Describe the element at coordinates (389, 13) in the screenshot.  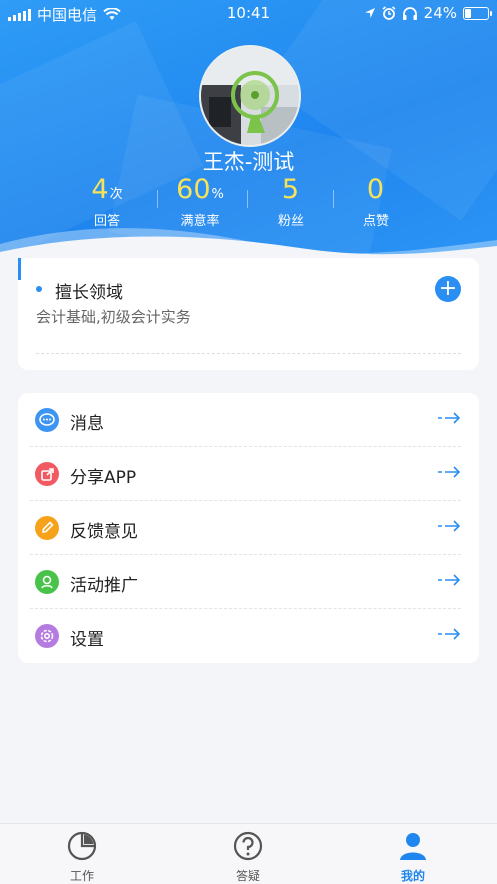
I see `alarm-icon` at that location.